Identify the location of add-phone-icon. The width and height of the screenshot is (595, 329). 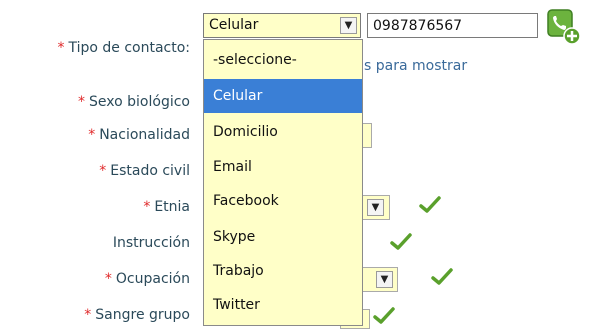
(564, 27).